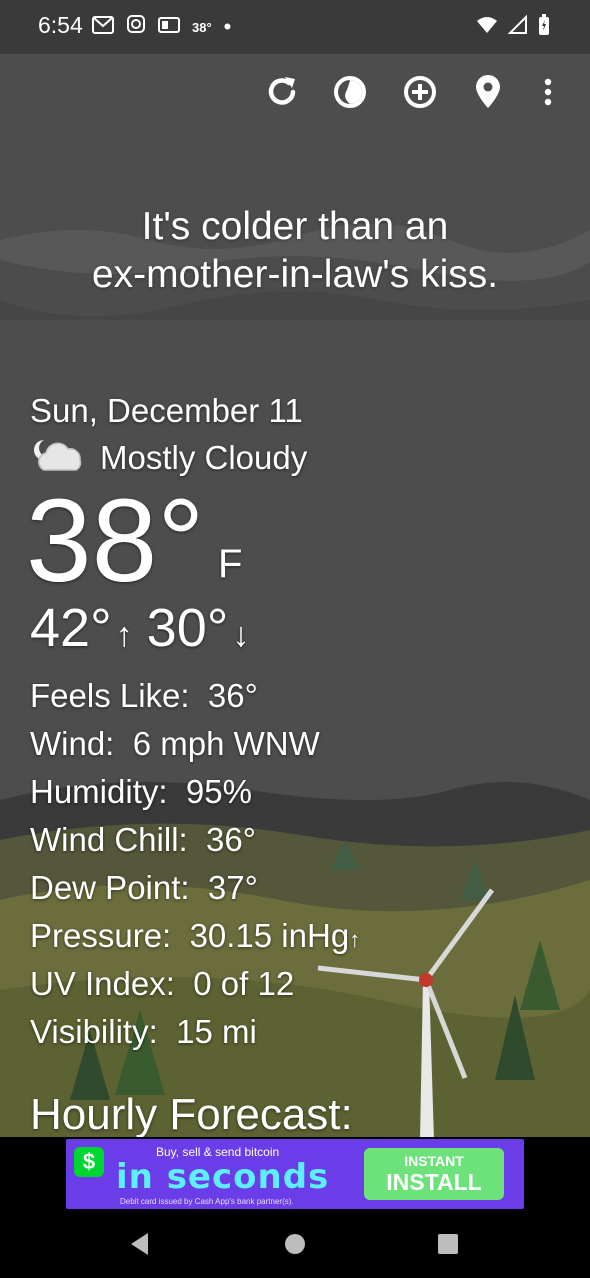 The height and width of the screenshot is (1278, 590). What do you see at coordinates (166, 410) in the screenshot?
I see `date-label: Sun, December 11` at bounding box center [166, 410].